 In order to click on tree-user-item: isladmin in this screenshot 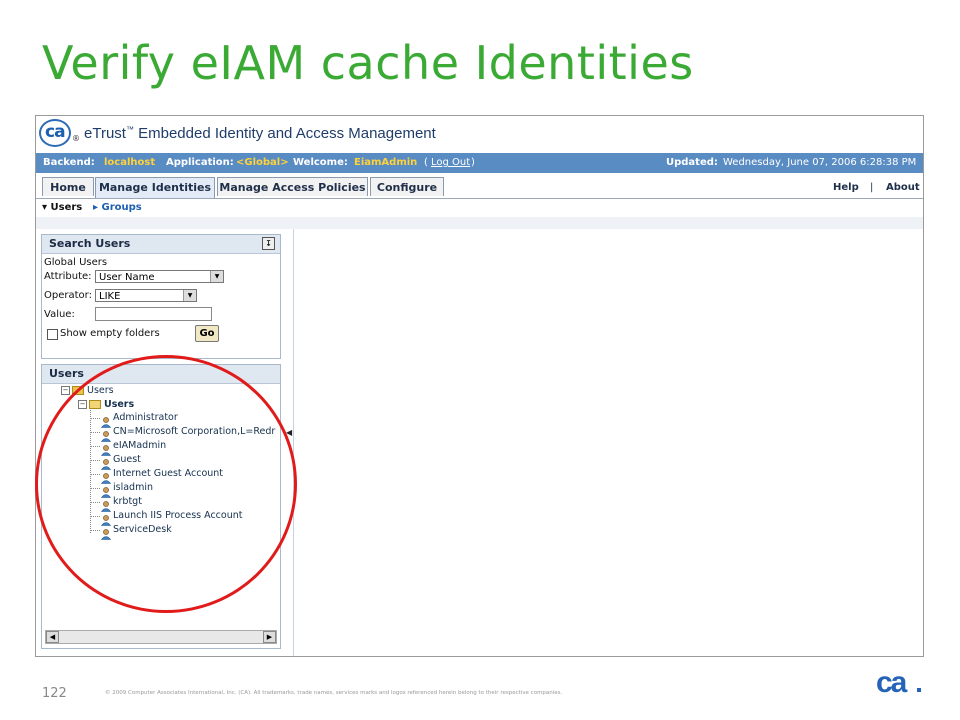, I will do `click(133, 487)`.